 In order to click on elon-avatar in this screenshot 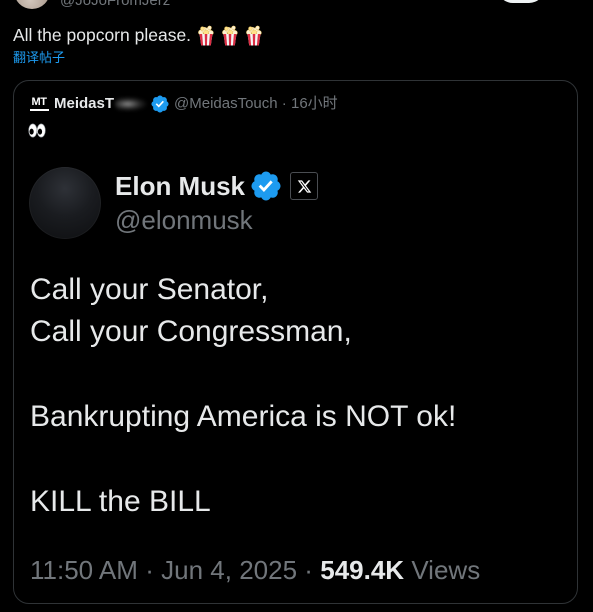, I will do `click(65, 203)`.